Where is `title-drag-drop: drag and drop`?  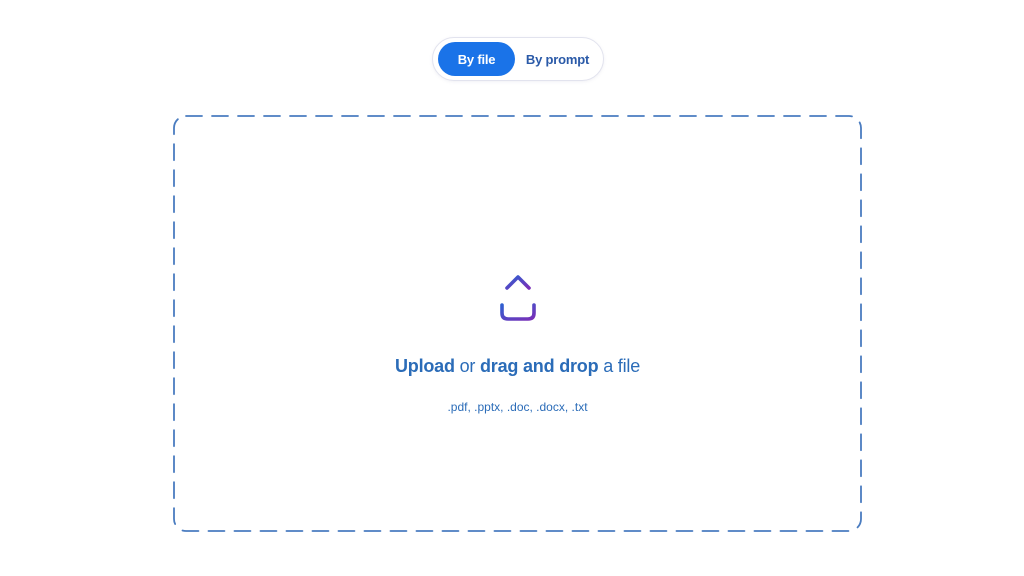
title-drag-drop: drag and drop is located at coordinates (539, 366).